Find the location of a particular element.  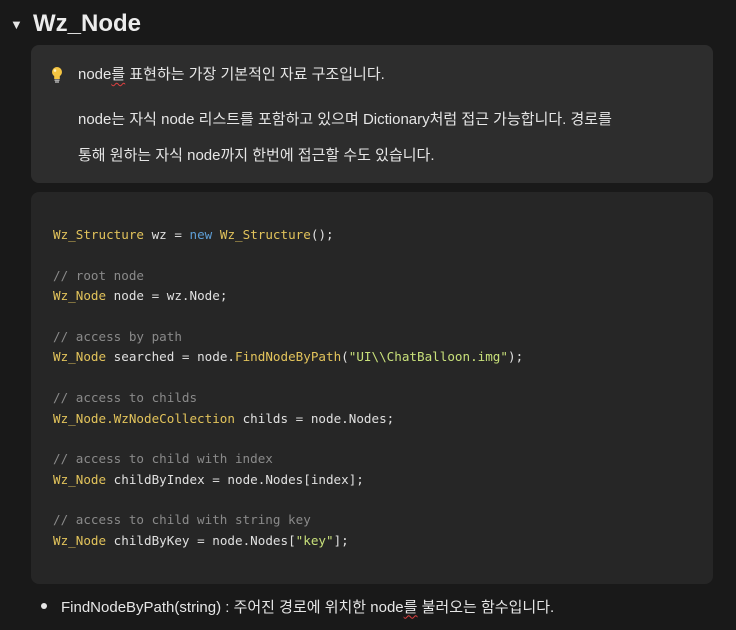

toggle-arrow-icon: ▼ is located at coordinates (17, 24).